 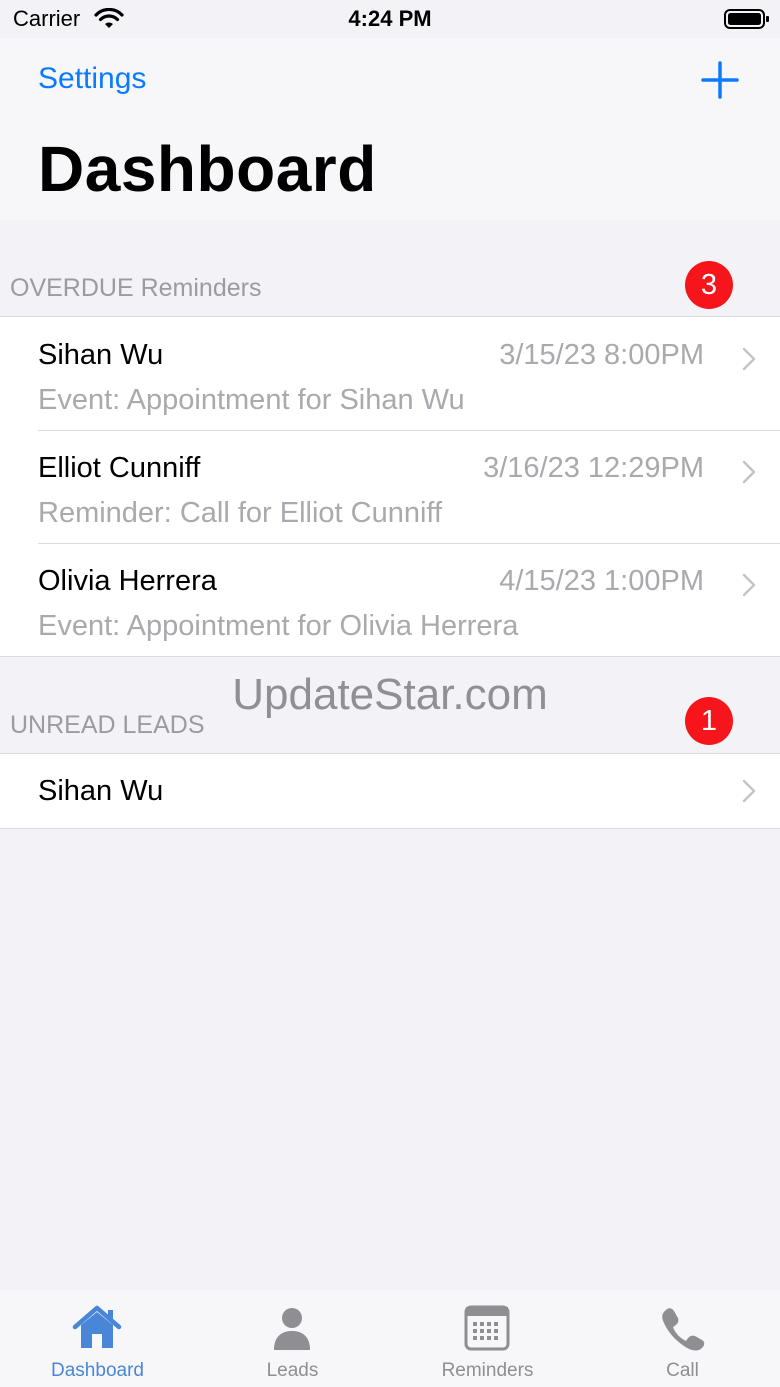 I want to click on lead-row: Sihan Wu, so click(x=390, y=791).